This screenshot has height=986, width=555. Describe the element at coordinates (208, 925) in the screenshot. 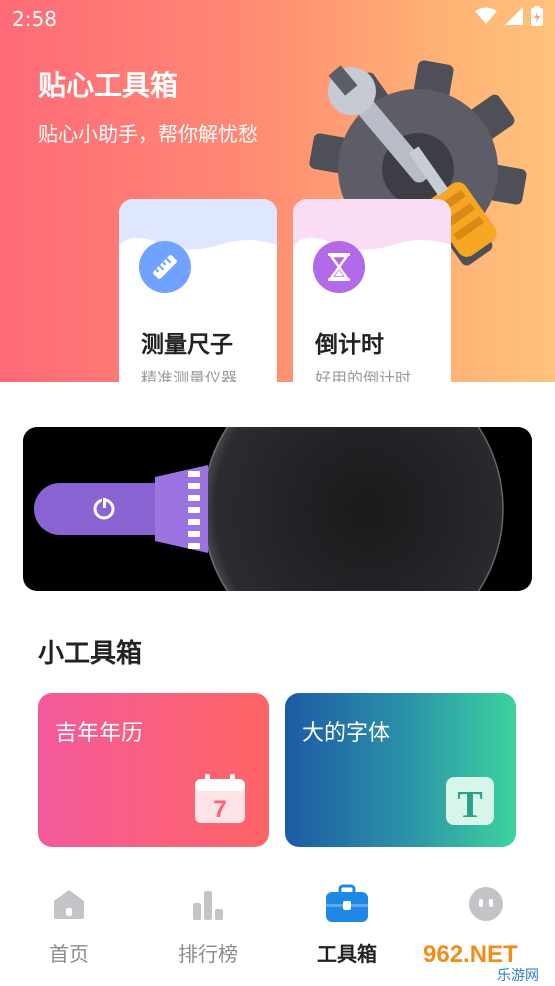

I see `tab-ranking: 排行榜` at that location.